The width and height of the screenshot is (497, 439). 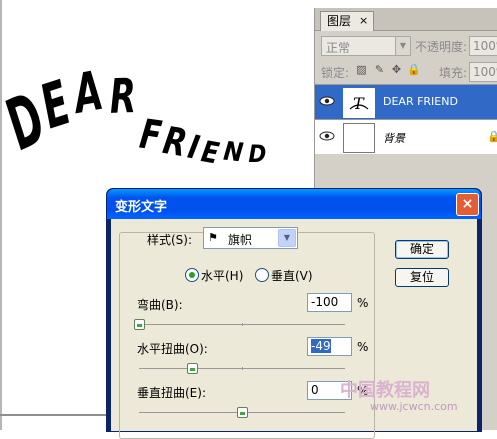 I want to click on style-select: ⚑ 旗帜 ▼, so click(x=250, y=238).